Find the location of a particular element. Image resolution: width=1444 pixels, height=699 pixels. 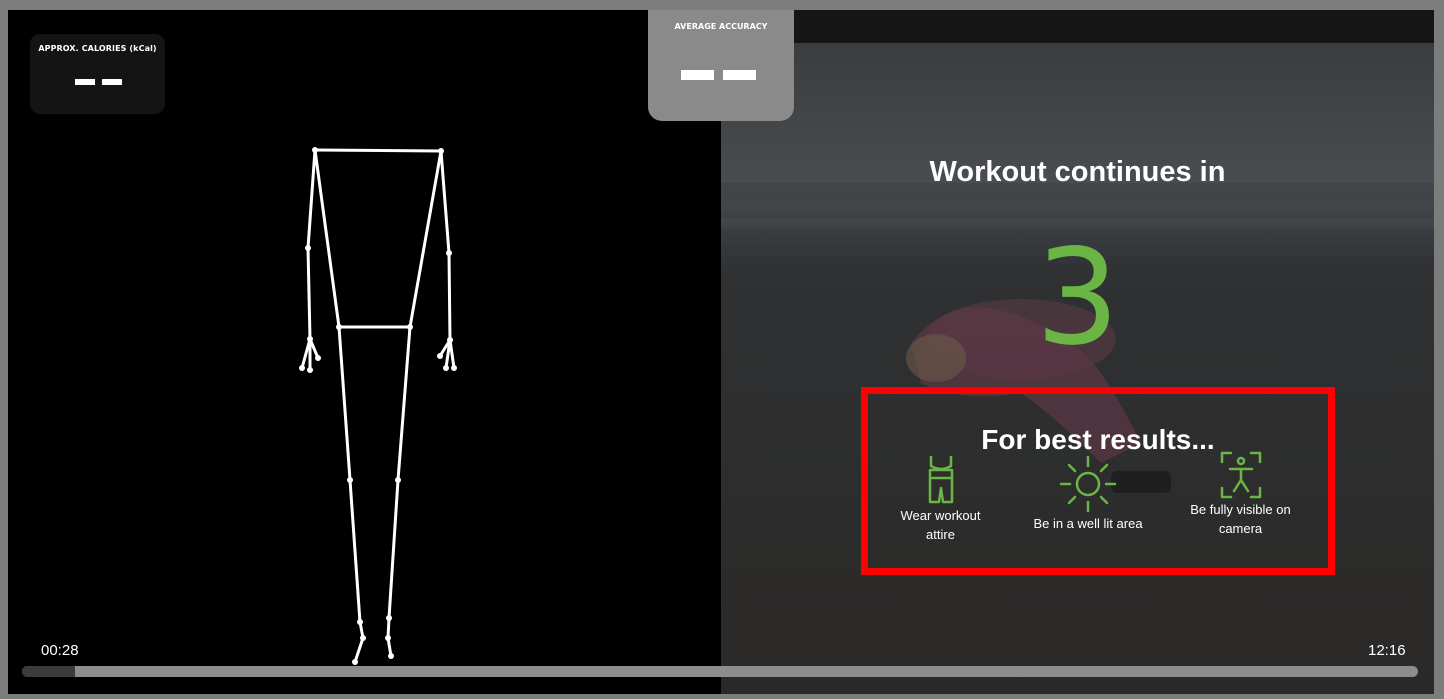

full-body-camera-icon is located at coordinates (1240, 475).